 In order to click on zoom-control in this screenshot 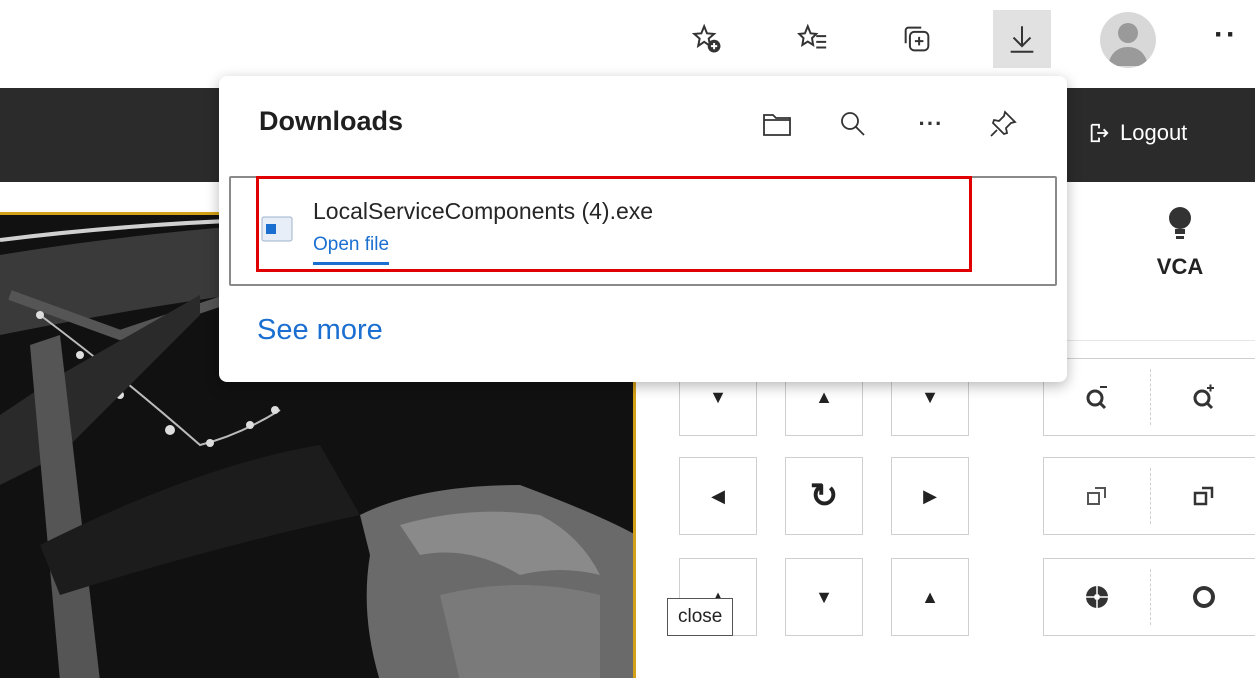, I will do `click(1149, 397)`.